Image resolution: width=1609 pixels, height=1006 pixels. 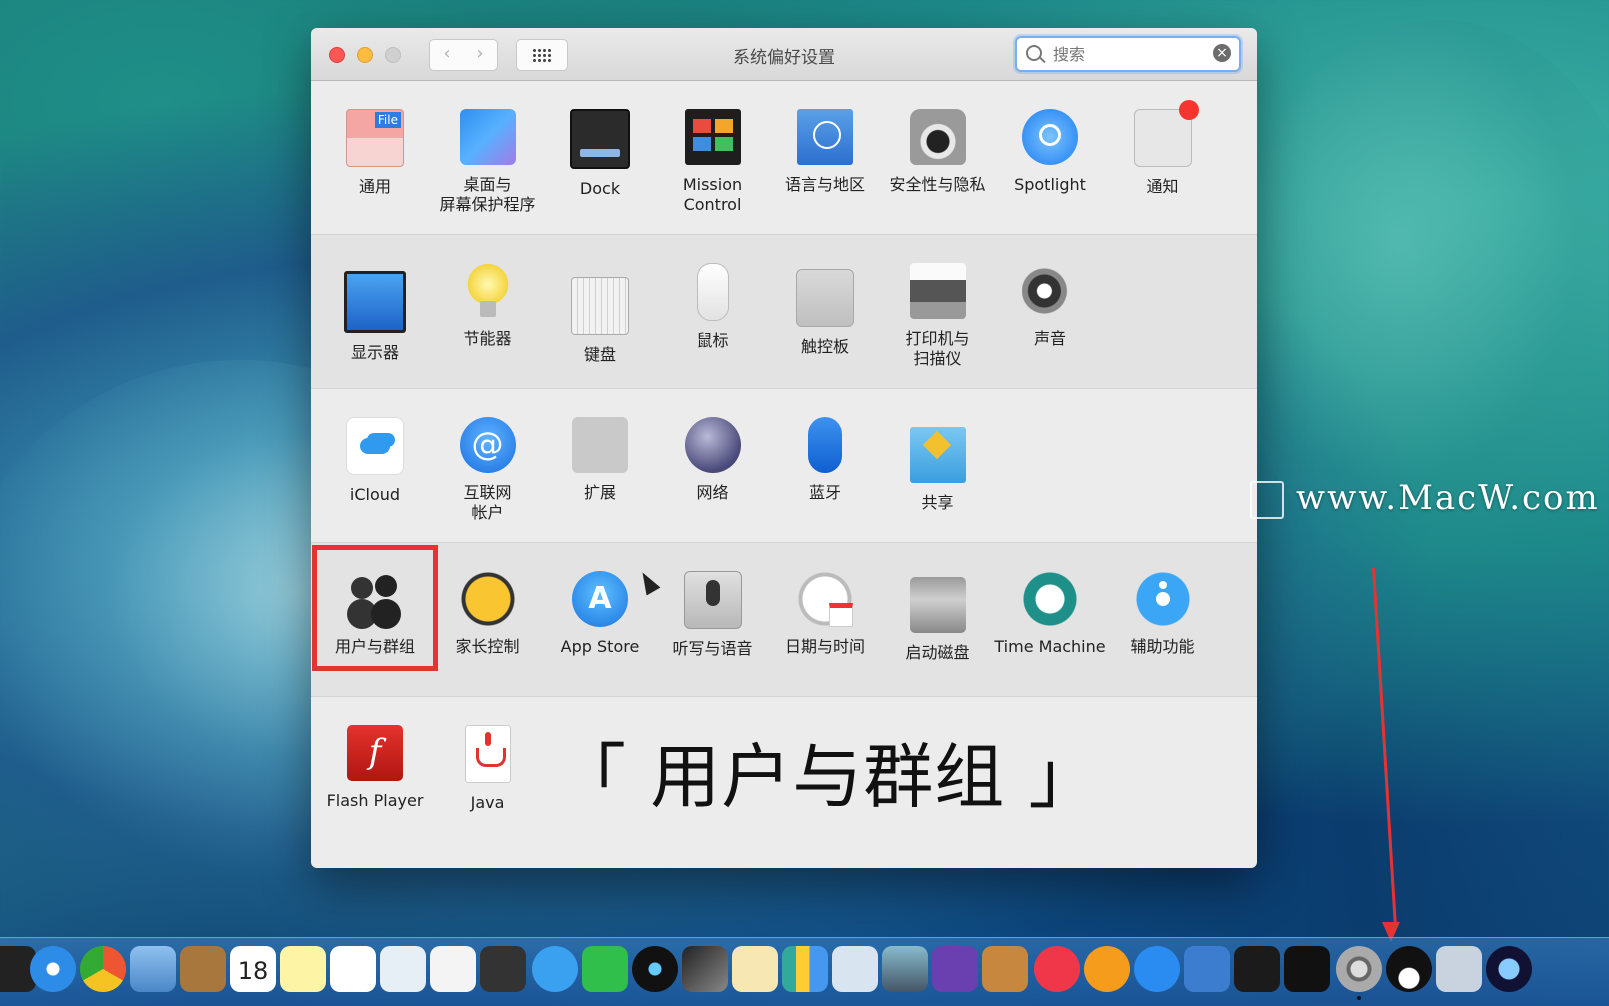 I want to click on pane-java: Java, so click(x=488, y=769).